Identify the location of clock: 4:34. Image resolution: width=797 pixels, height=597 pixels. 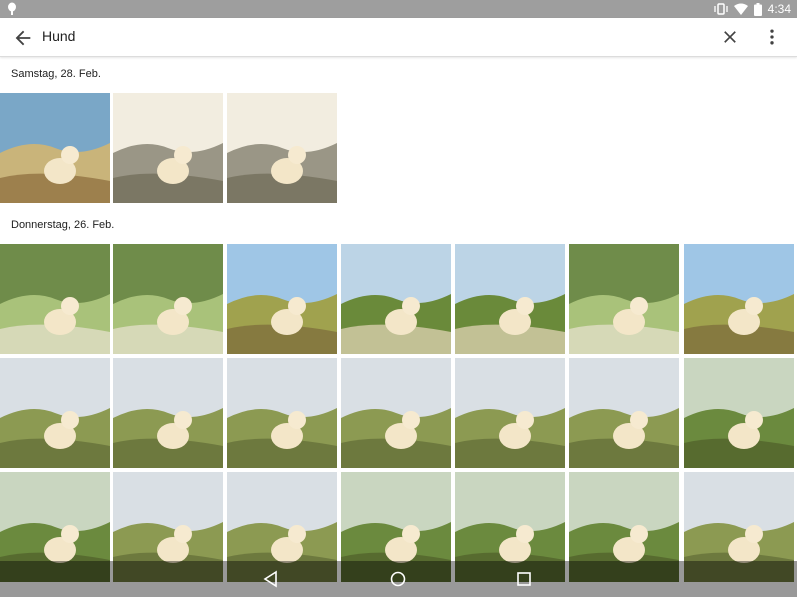
(779, 9).